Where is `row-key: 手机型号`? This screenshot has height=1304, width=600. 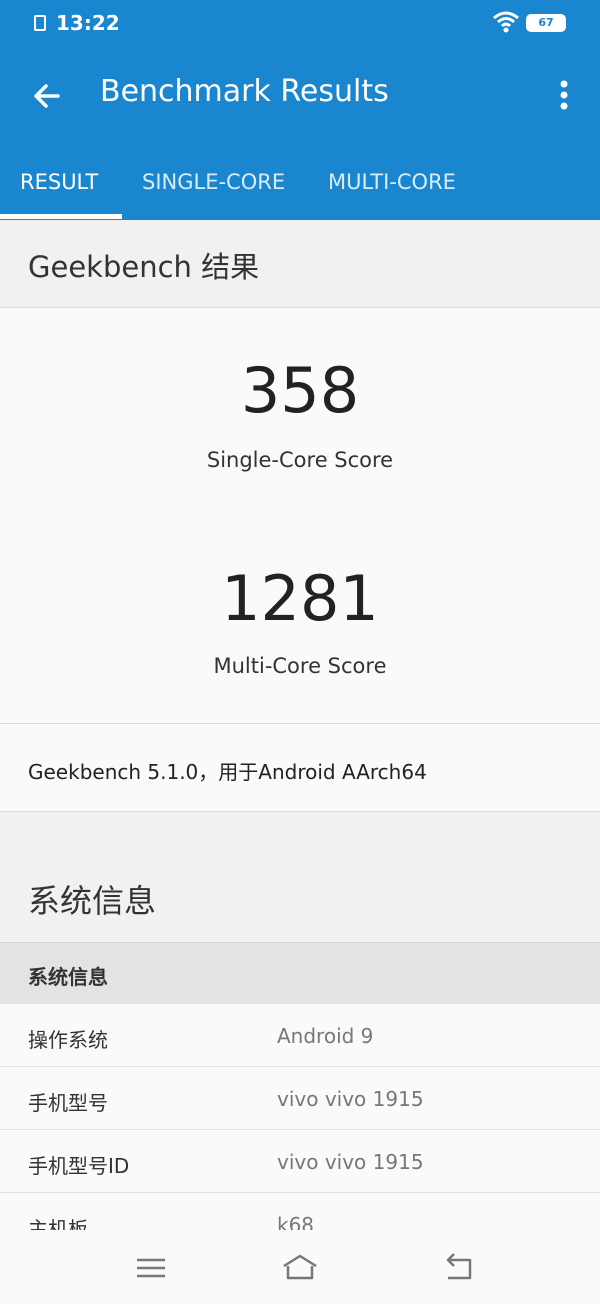
row-key: 手机型号 is located at coordinates (68, 1103).